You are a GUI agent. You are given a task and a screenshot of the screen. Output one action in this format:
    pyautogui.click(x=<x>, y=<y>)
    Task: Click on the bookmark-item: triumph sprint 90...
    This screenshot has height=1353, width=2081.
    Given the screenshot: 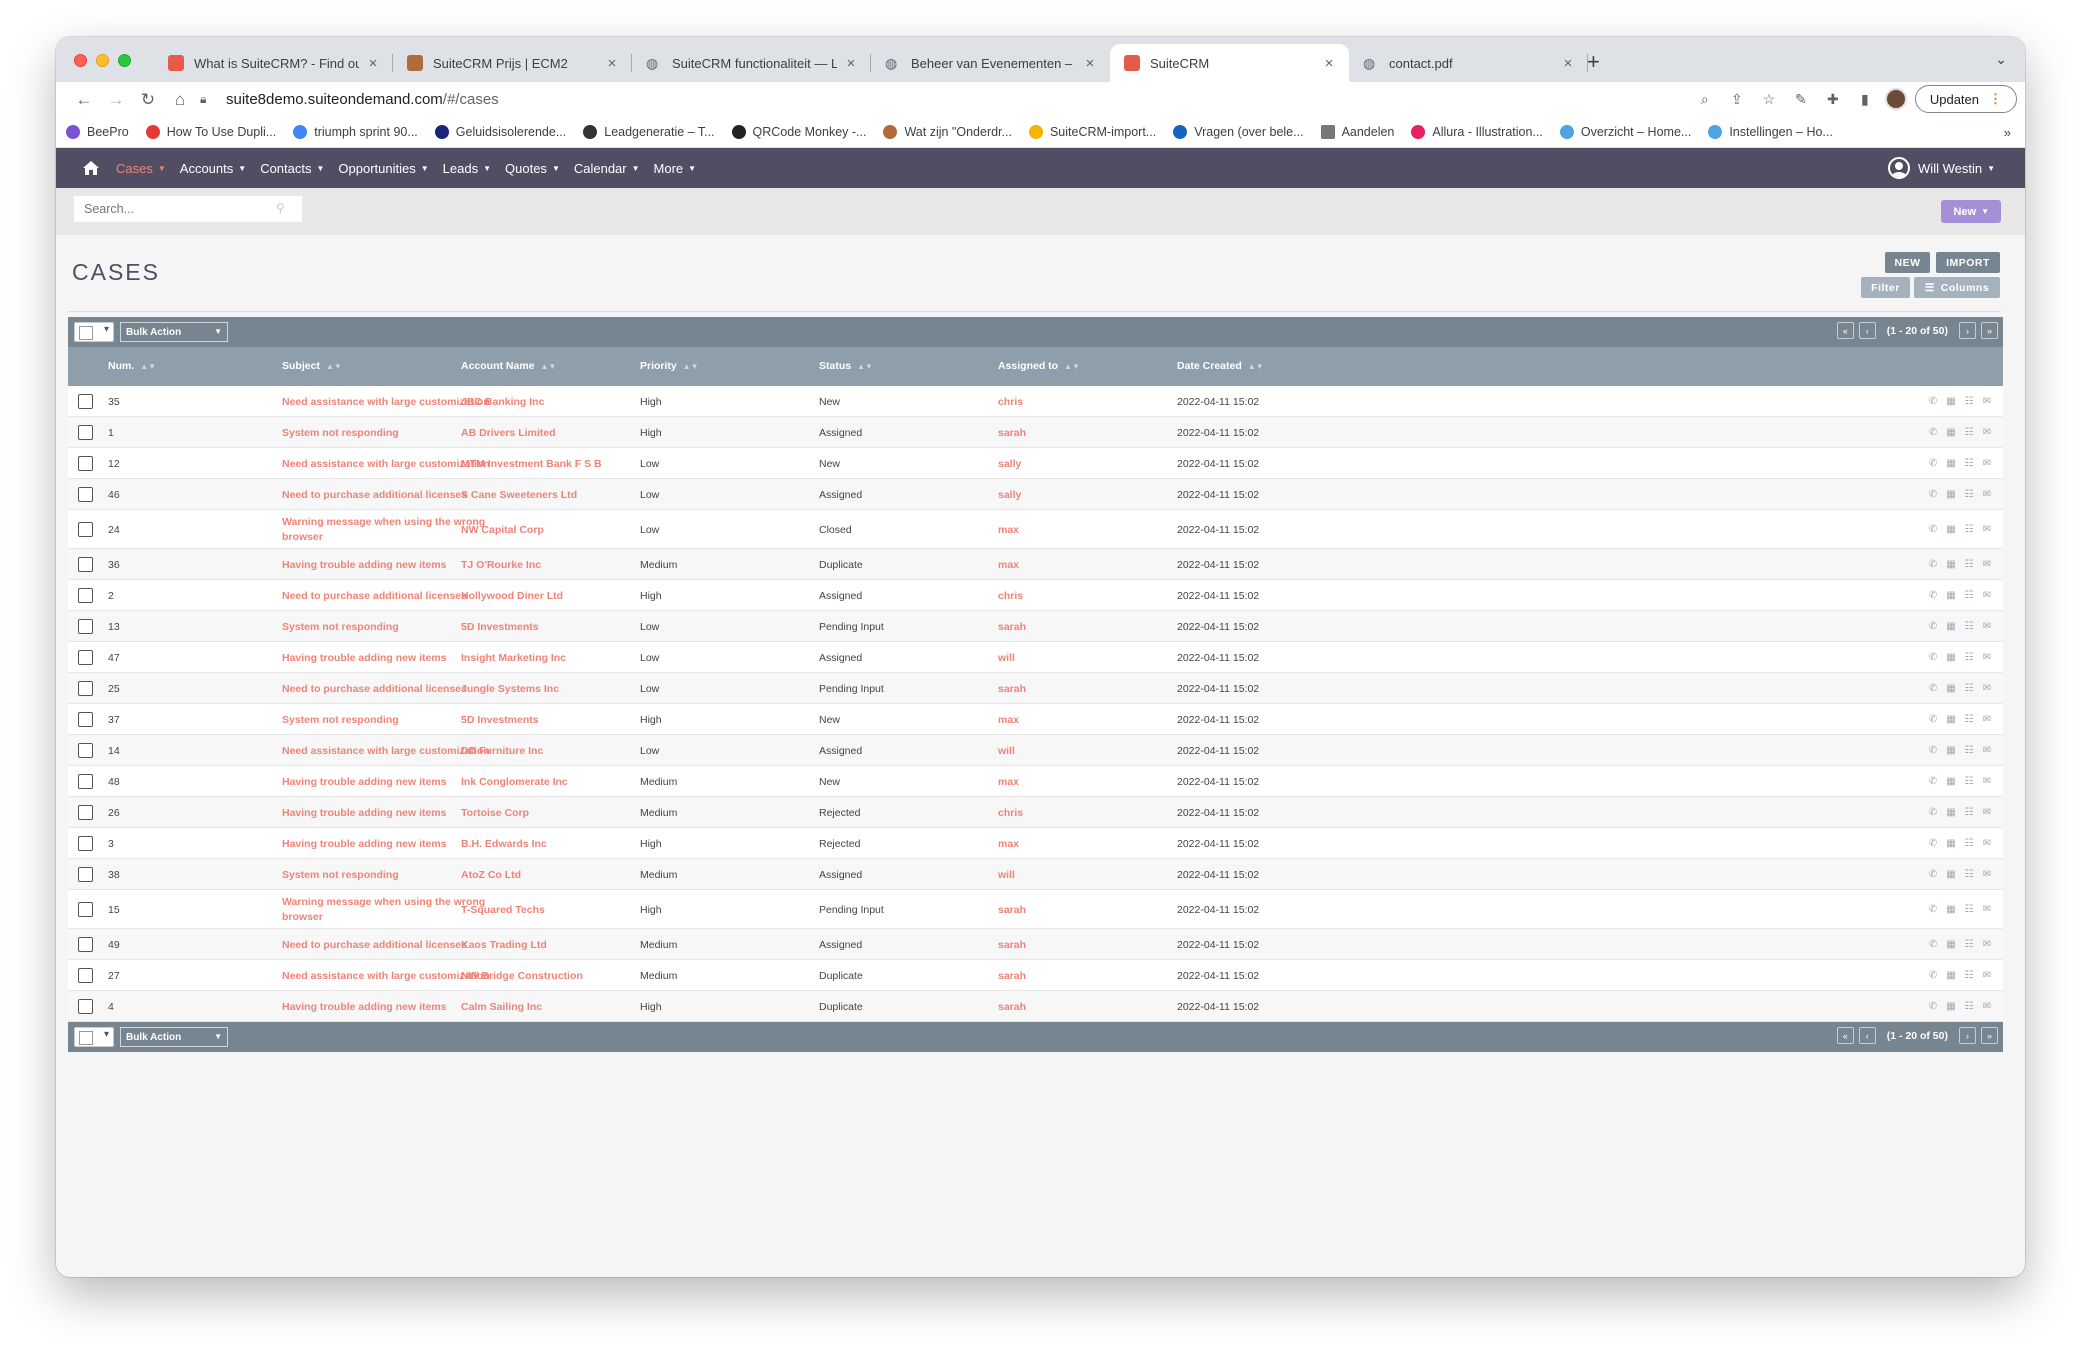 What is the action you would take?
    pyautogui.click(x=355, y=132)
    